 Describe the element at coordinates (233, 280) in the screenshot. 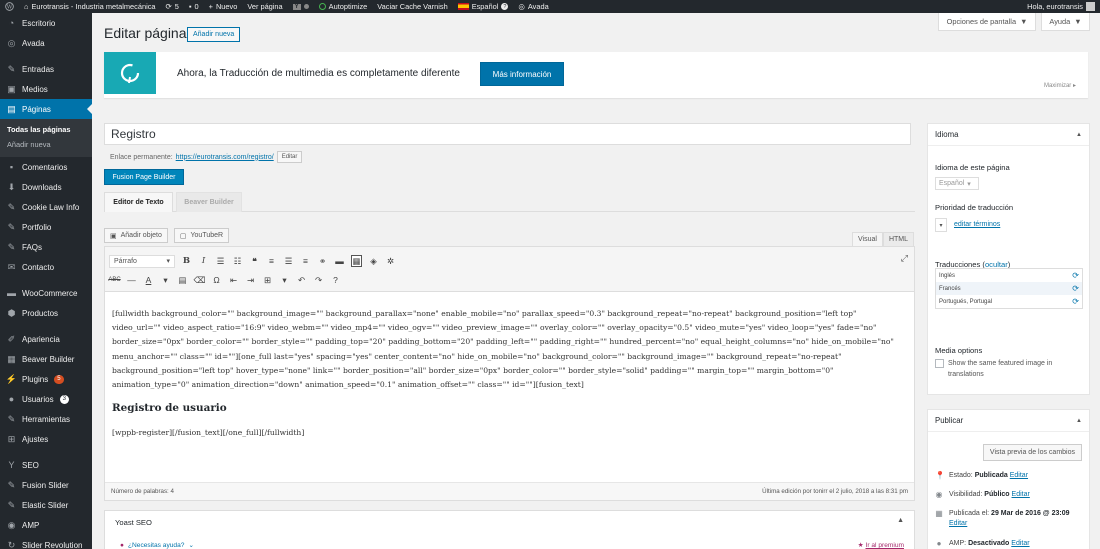

I see `outdent-icon: ⇤` at that location.